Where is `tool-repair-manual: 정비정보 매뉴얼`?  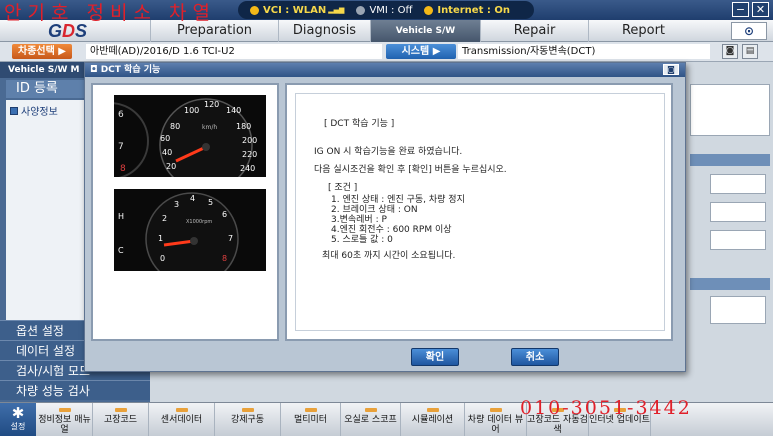 tool-repair-manual: 정비정보 매뉴얼 is located at coordinates (65, 419).